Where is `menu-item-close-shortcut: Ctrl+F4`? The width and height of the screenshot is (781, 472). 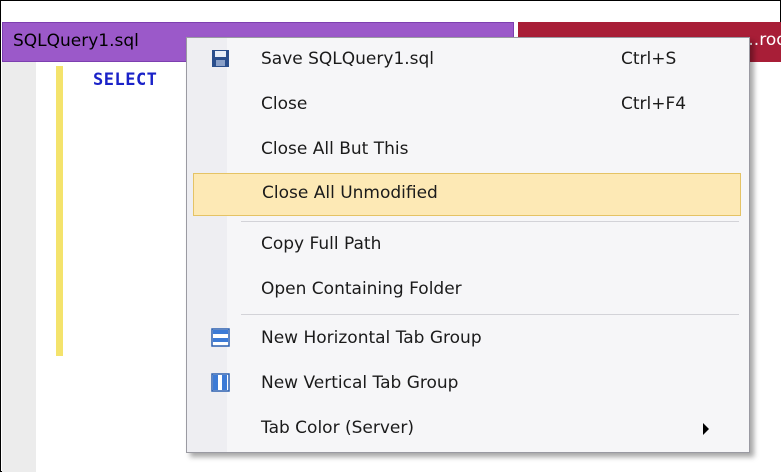 menu-item-close-shortcut: Ctrl+F4 is located at coordinates (654, 104).